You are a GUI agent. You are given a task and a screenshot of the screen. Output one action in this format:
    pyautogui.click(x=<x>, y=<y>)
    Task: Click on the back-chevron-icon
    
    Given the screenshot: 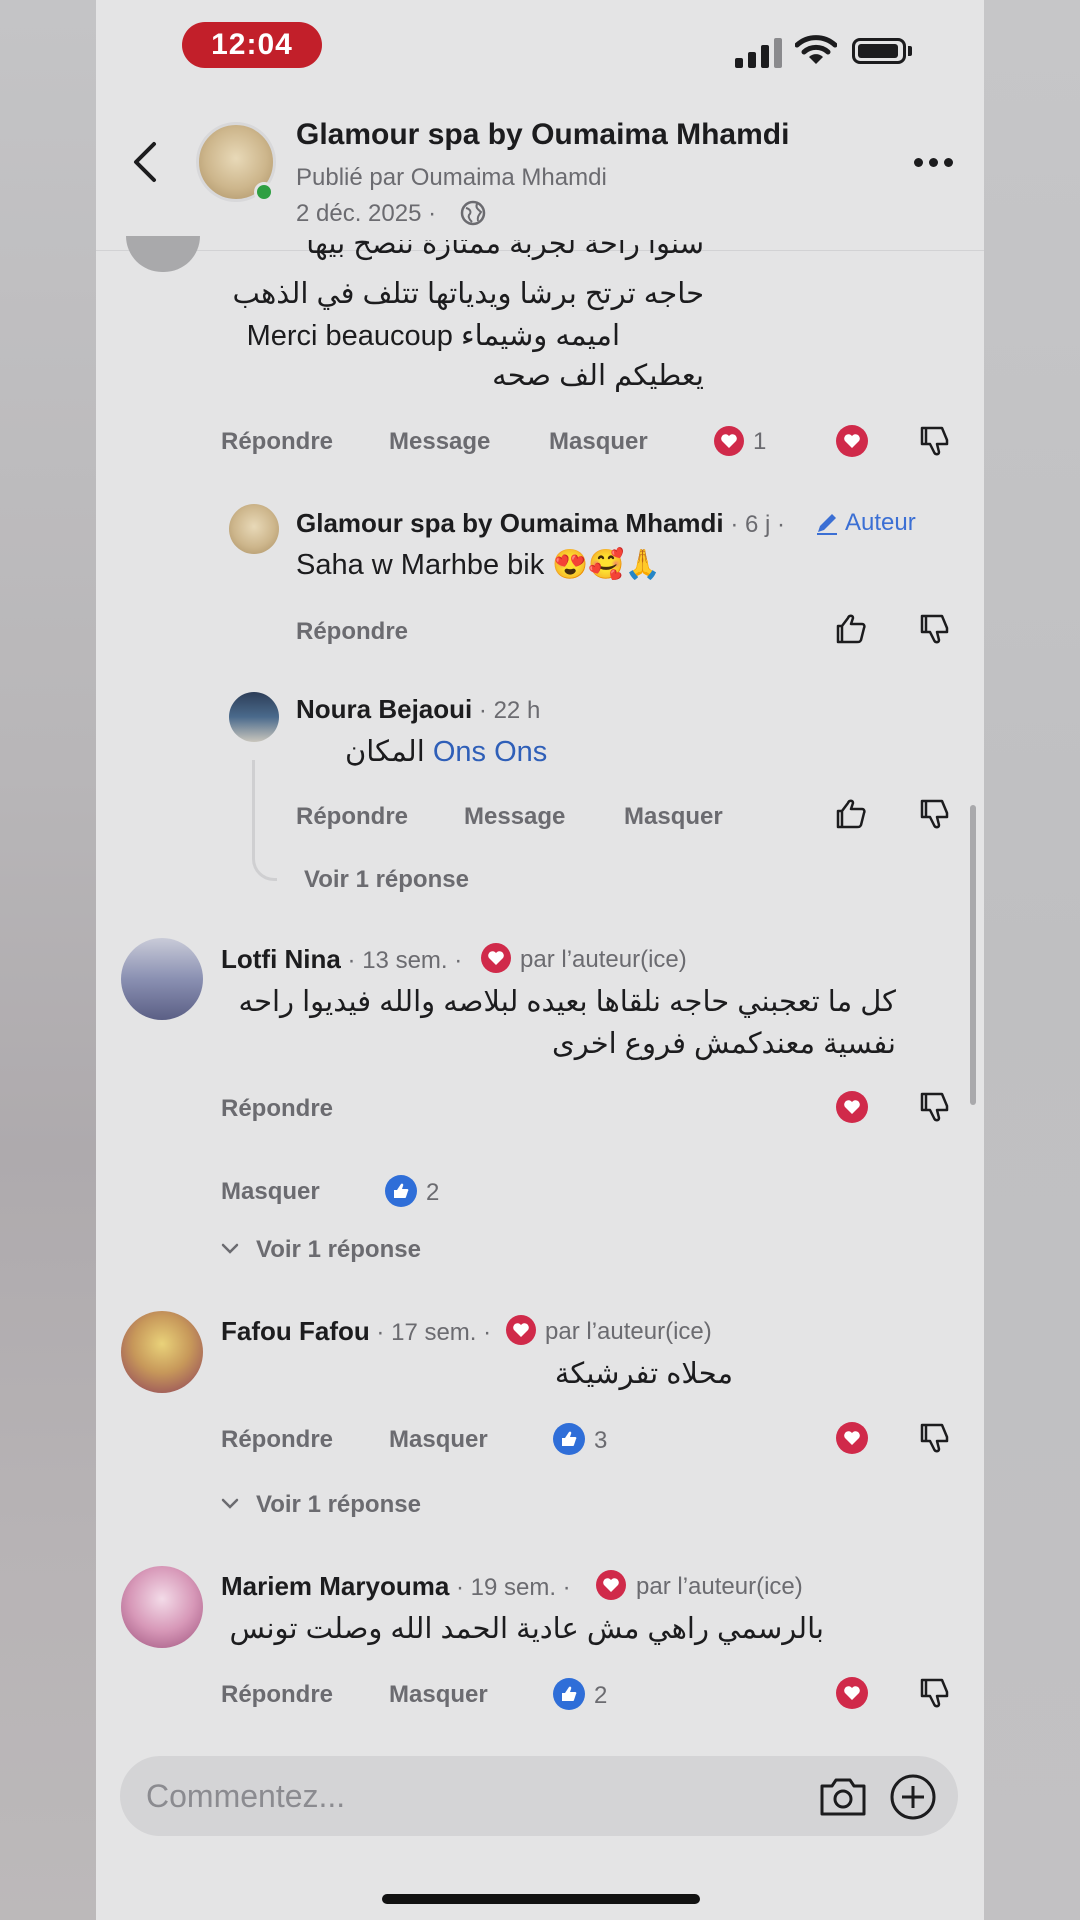 What is the action you would take?
    pyautogui.click(x=145, y=162)
    